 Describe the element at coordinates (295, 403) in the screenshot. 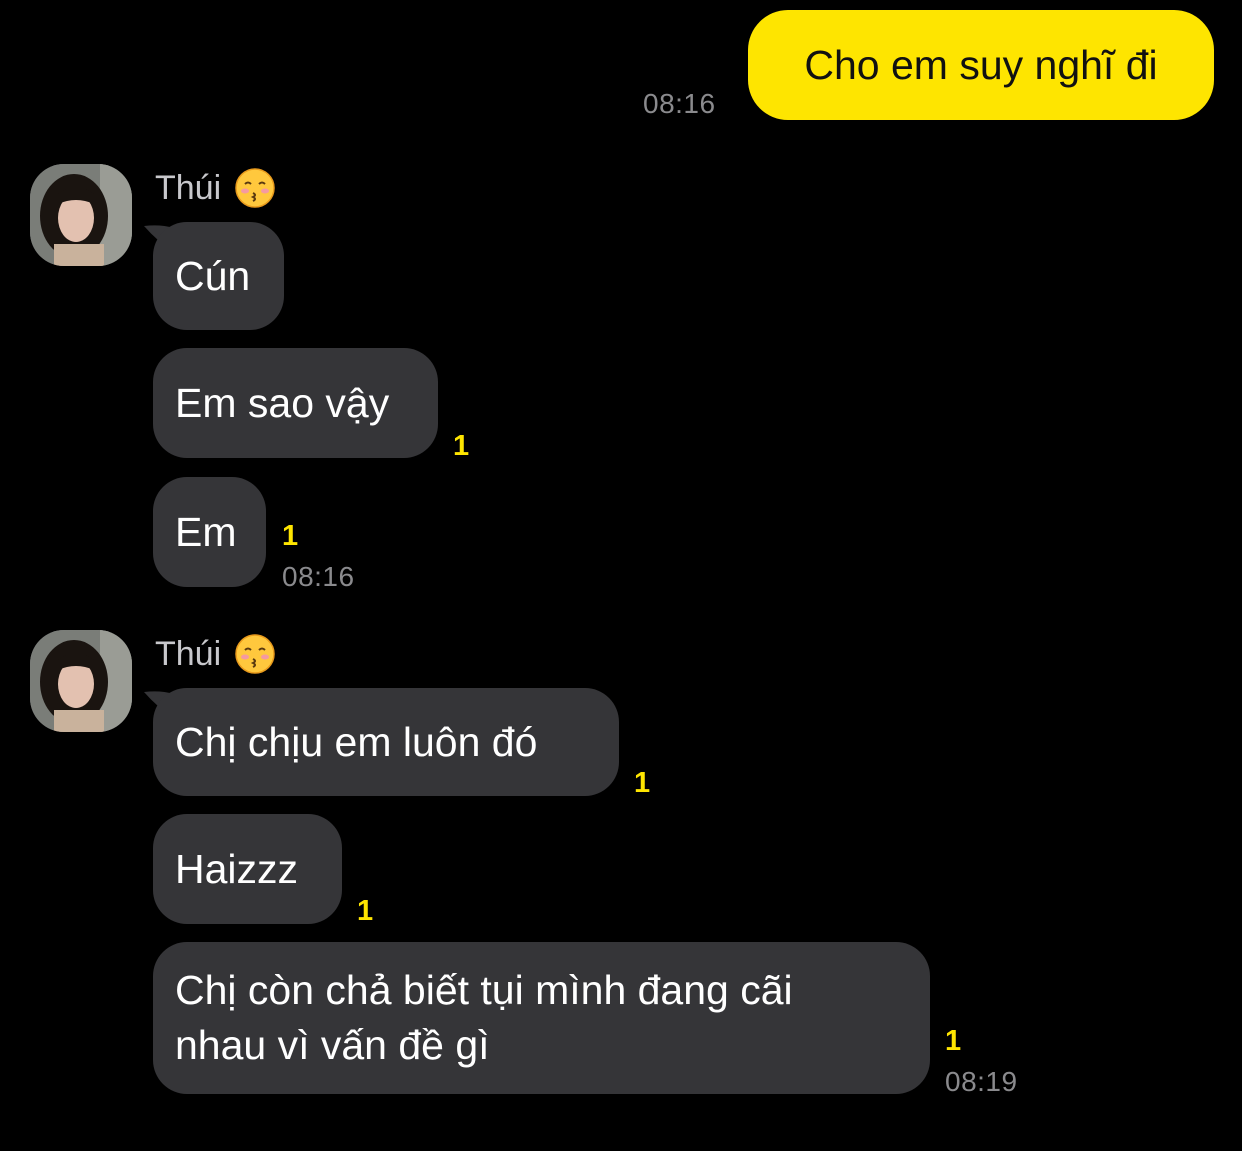

I see `incoming-message-bubble: Em sao vậy` at that location.